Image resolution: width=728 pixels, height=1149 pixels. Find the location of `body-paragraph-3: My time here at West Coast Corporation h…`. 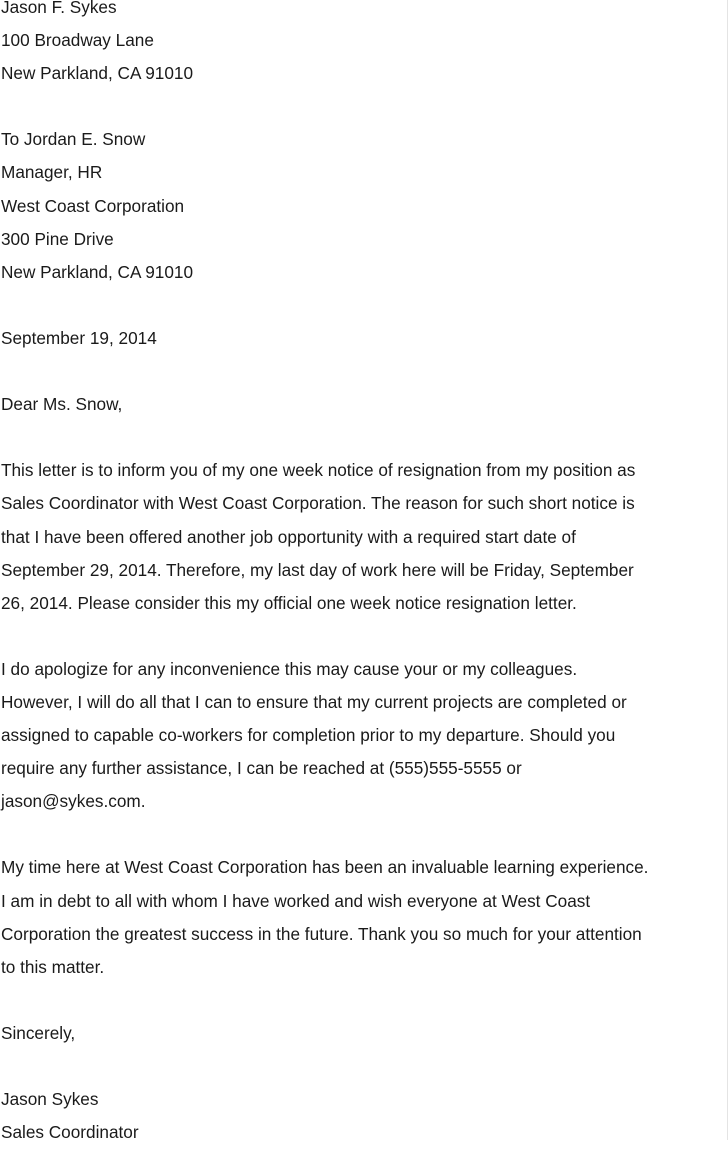

body-paragraph-3: My time here at West Coast Corporation h… is located at coordinates (364, 917).